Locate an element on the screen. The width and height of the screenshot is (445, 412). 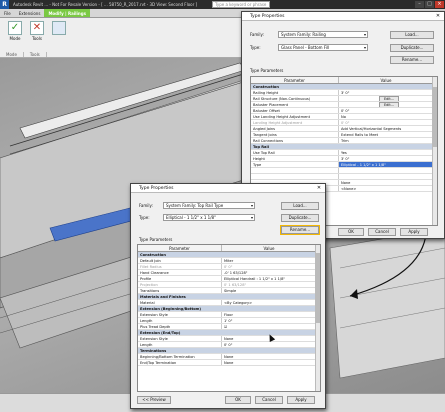
pick-path-icon is located at coordinates (59, 28).